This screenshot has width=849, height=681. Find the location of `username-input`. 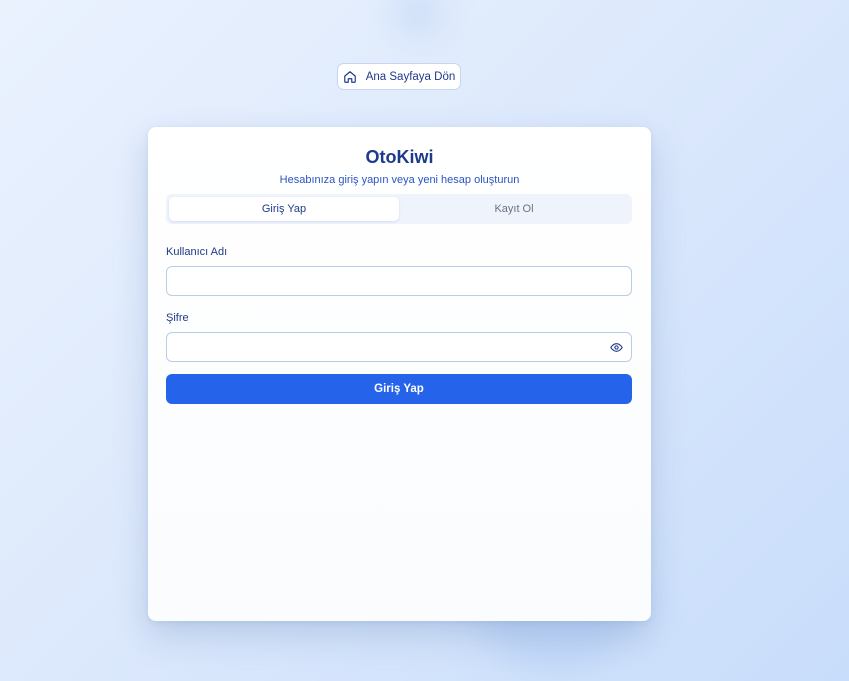

username-input is located at coordinates (399, 281).